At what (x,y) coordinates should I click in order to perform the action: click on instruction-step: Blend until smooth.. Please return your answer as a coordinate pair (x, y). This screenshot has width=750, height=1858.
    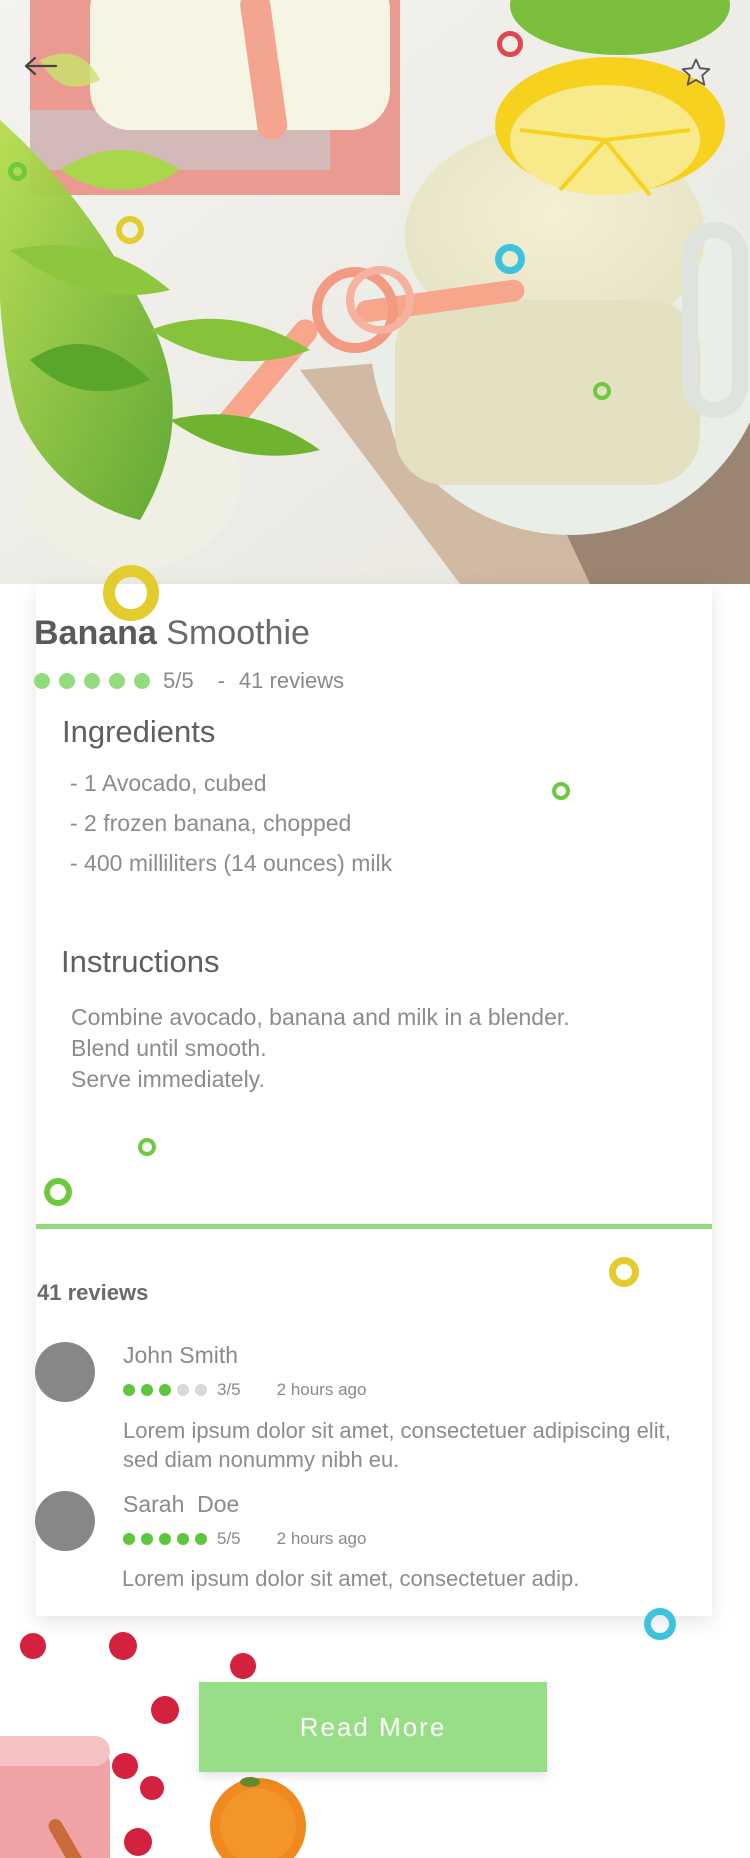
    Looking at the image, I should click on (169, 1048).